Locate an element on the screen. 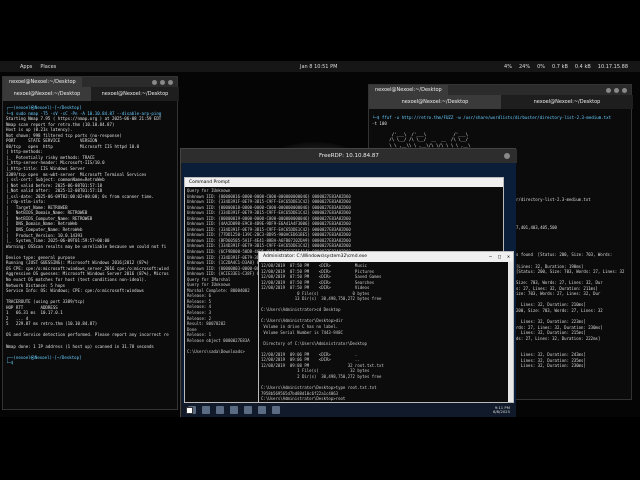  scrollbar is located at coordinates (510, 332).